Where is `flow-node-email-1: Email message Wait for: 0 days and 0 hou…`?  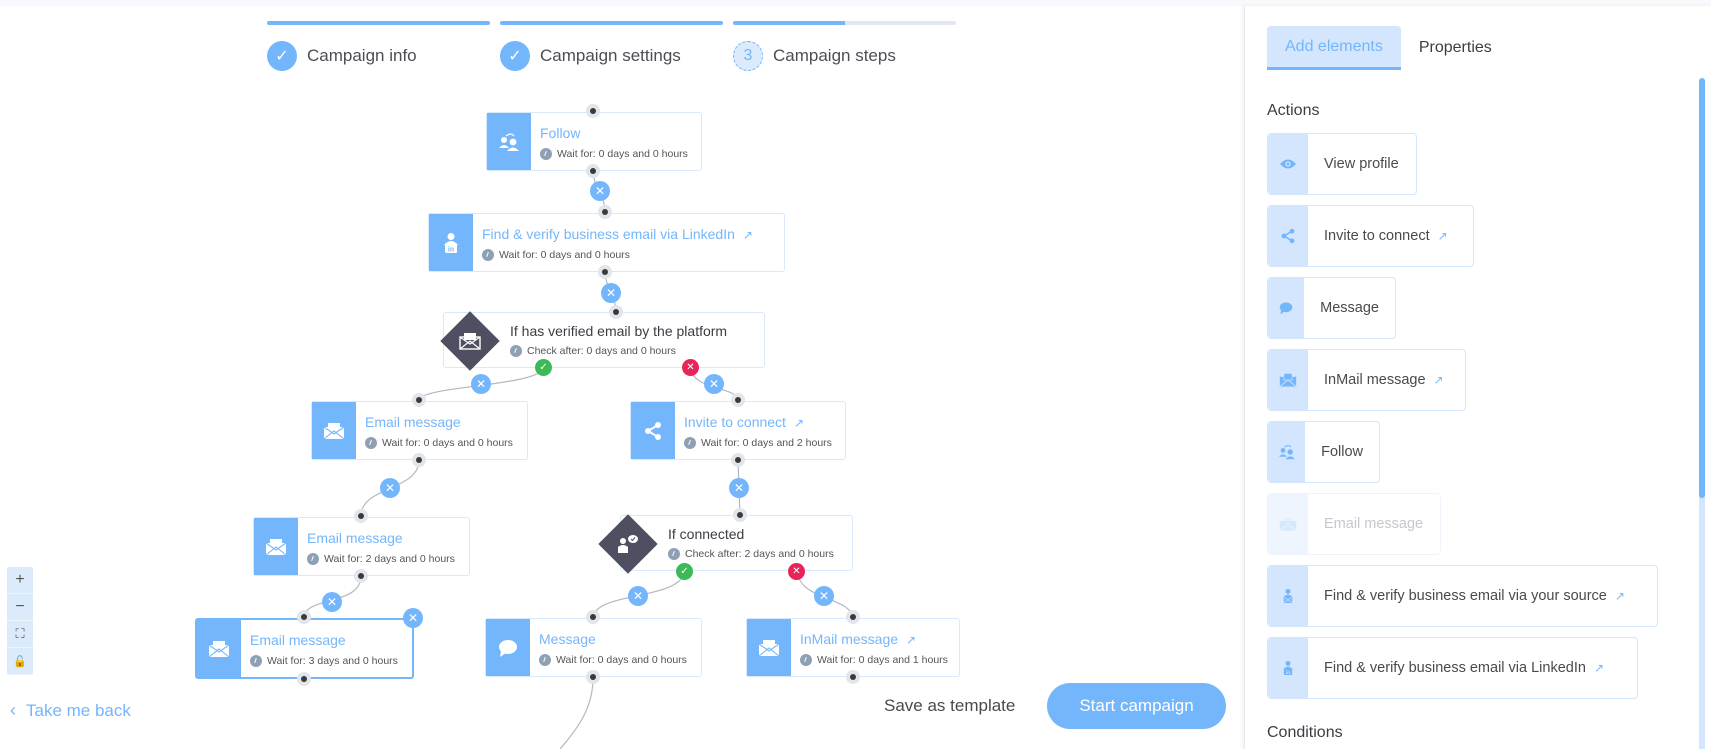 flow-node-email-1: Email message Wait for: 0 days and 0 hou… is located at coordinates (419, 430).